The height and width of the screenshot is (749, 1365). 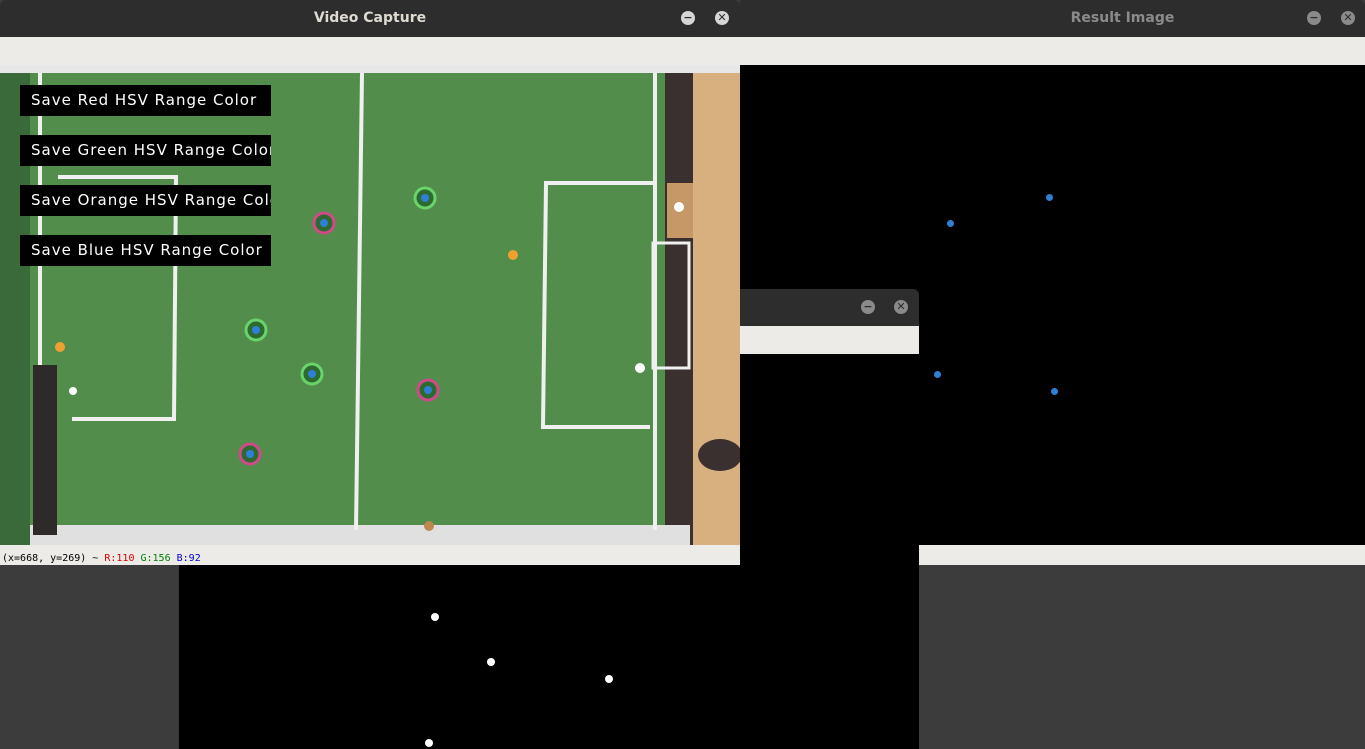 I want to click on status-coords: (x=668, y=269) ~, so click(x=50, y=558).